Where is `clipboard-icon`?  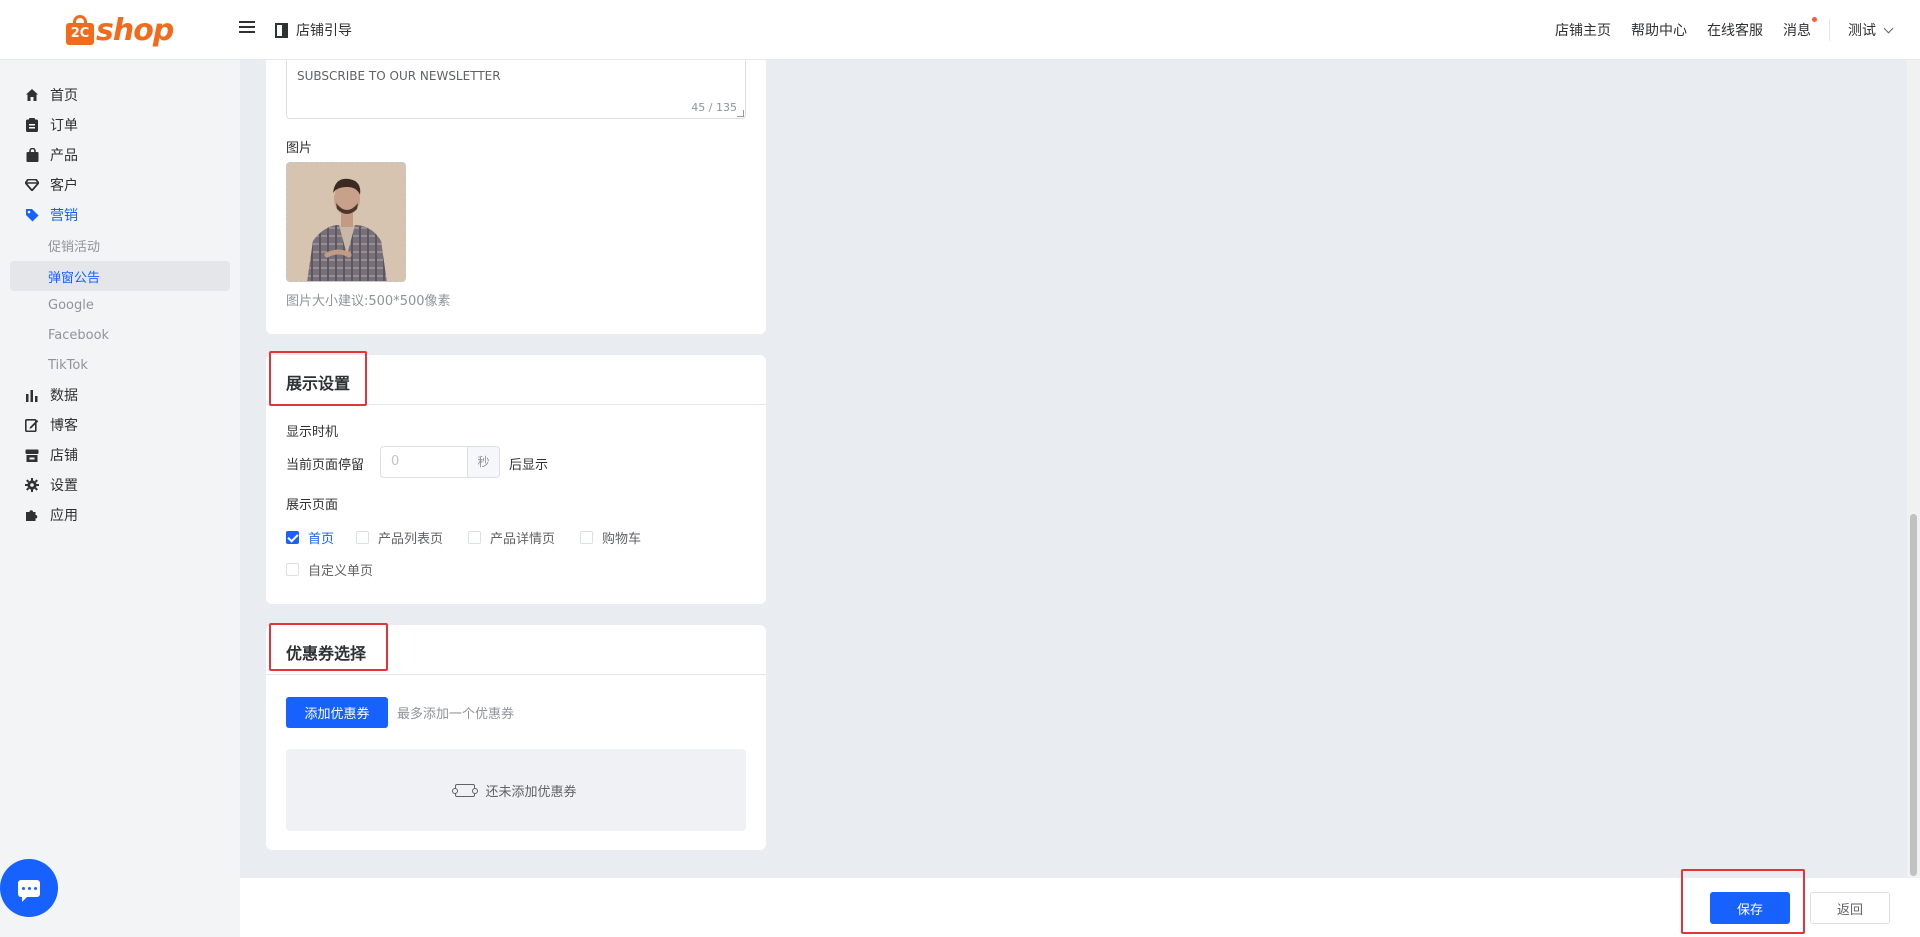
clipboard-icon is located at coordinates (32, 125).